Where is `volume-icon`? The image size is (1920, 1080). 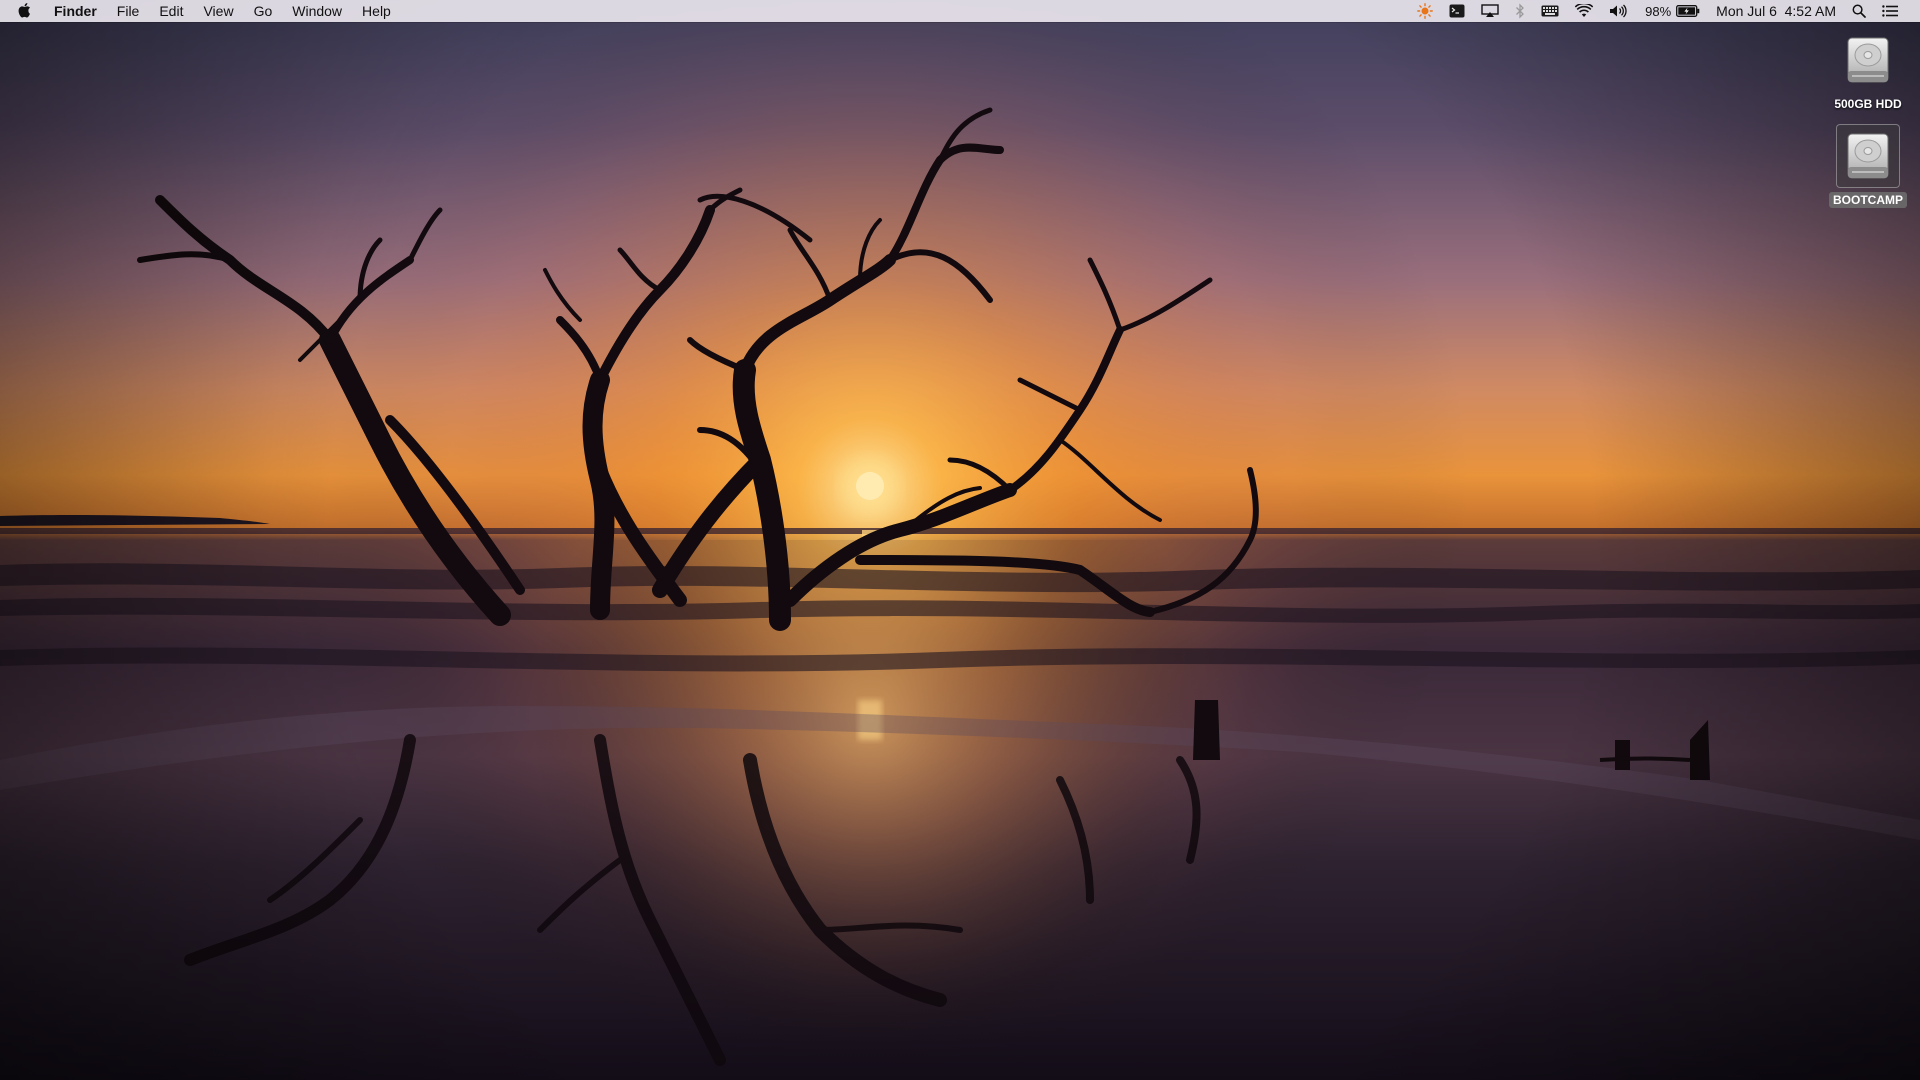 volume-icon is located at coordinates (1619, 11).